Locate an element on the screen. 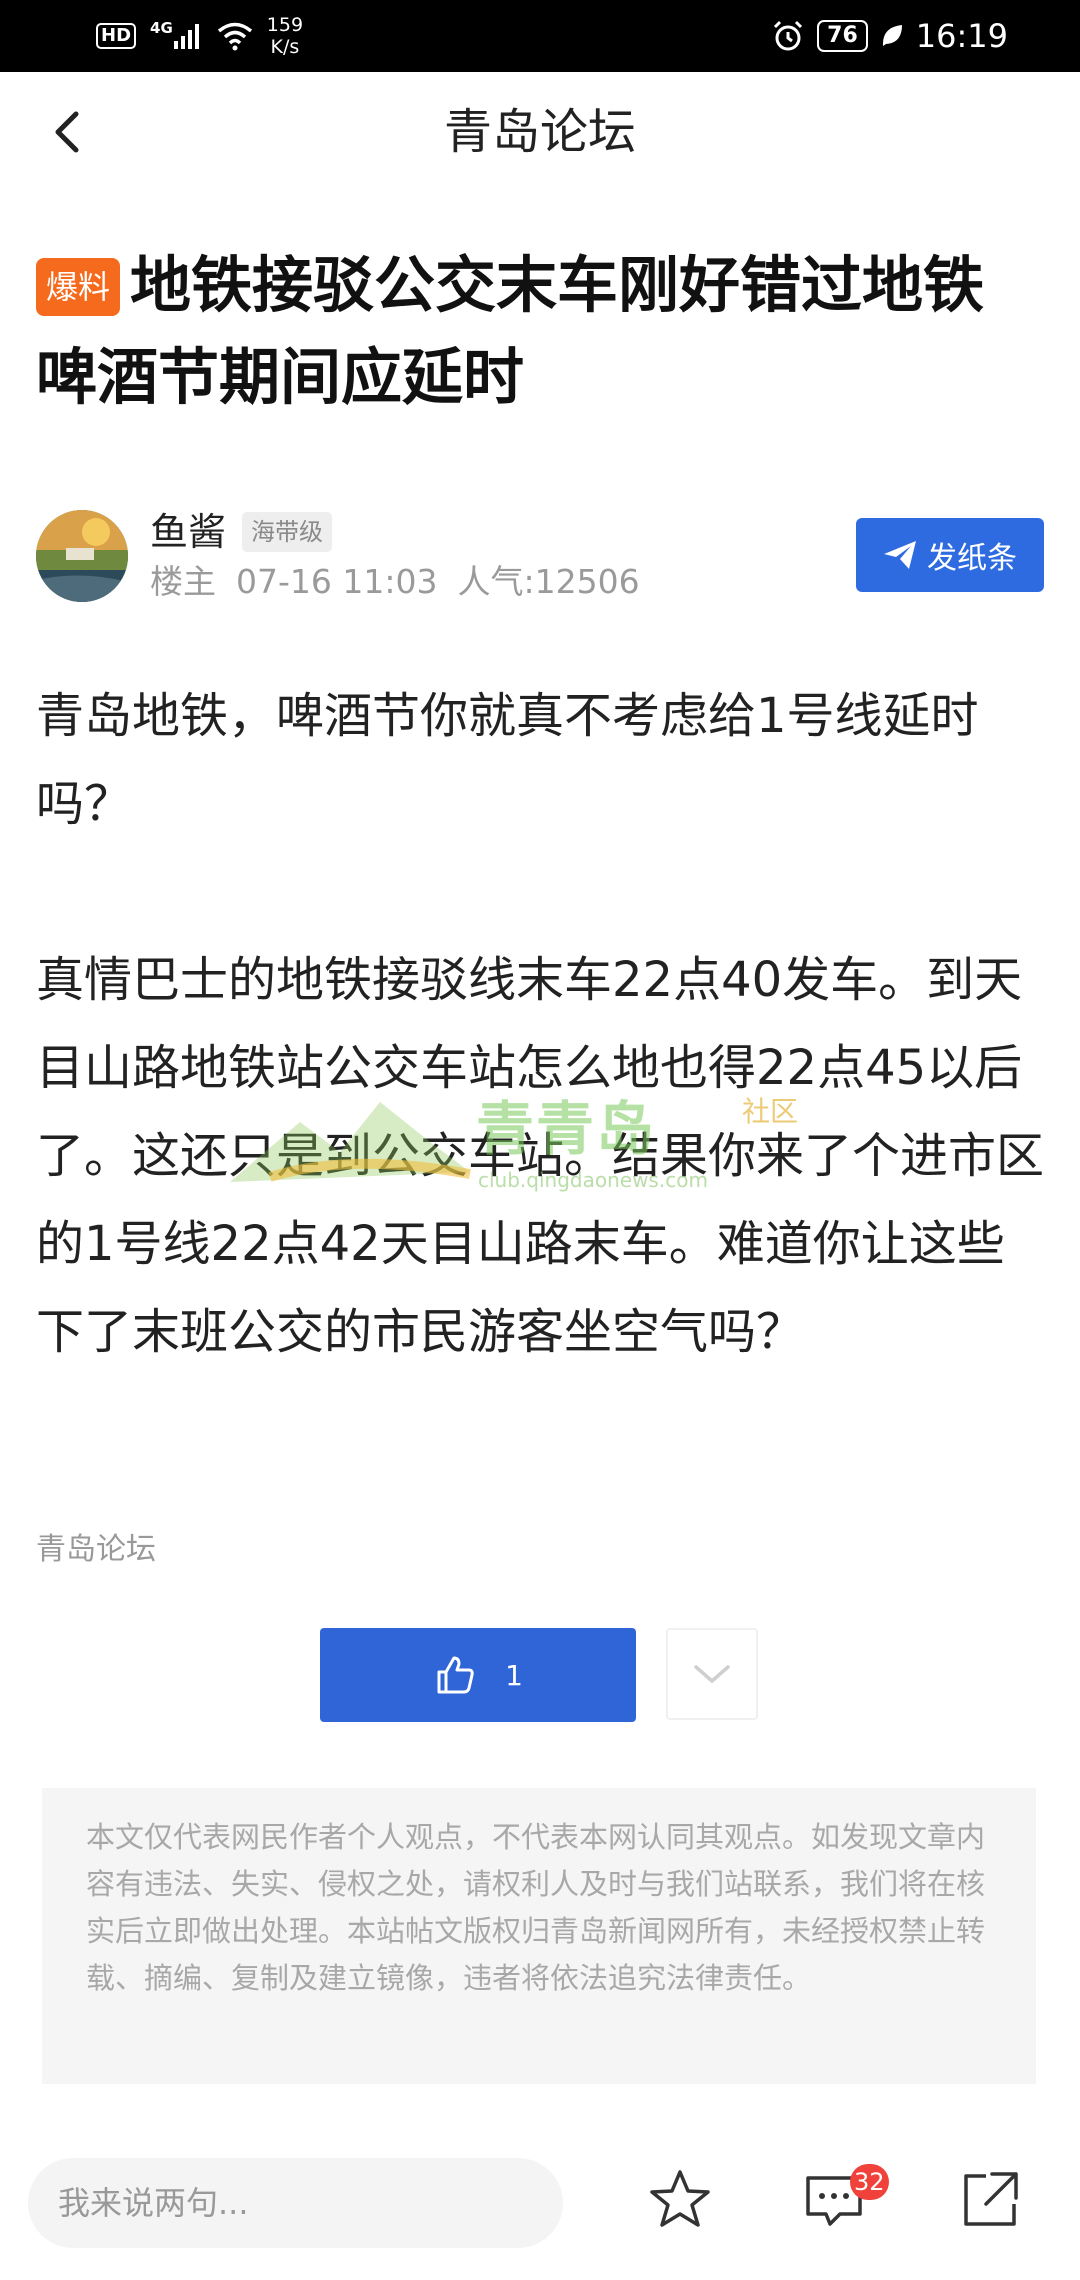  page-title: 青岛论坛 is located at coordinates (539, 132).